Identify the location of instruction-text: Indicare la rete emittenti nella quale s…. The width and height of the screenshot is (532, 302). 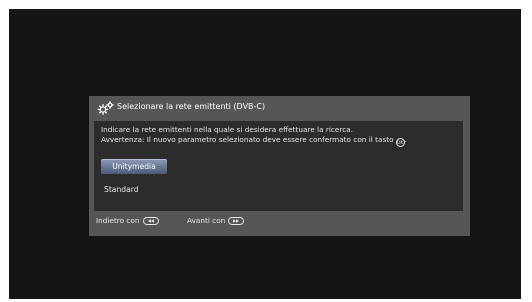
(227, 129).